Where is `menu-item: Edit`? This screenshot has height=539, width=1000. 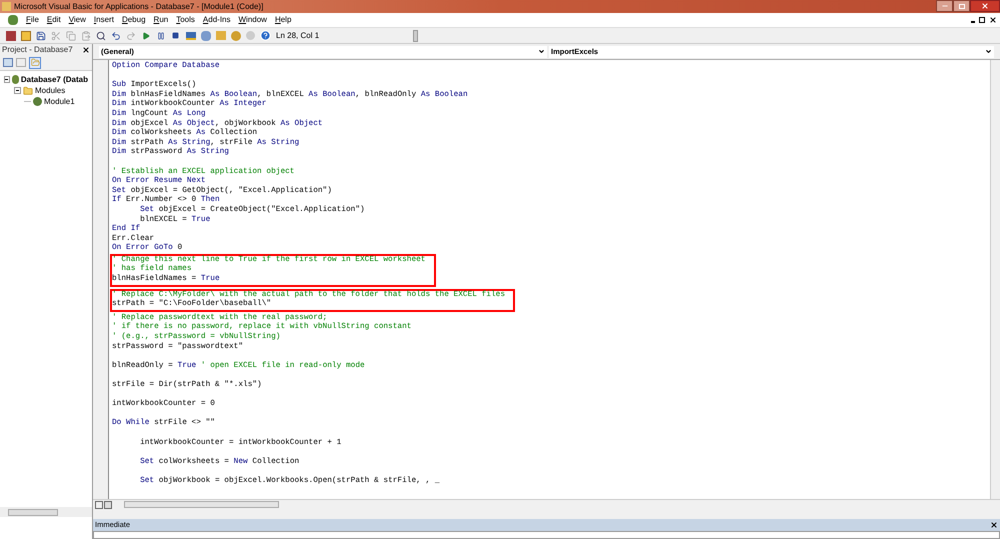 menu-item: Edit is located at coordinates (53, 20).